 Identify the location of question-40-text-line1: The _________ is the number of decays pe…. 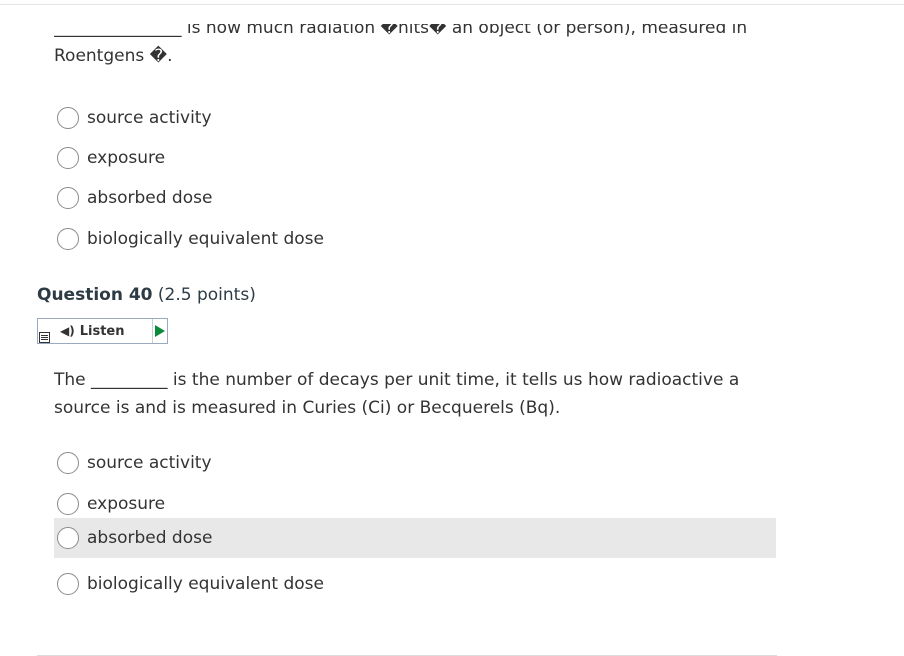
(397, 380).